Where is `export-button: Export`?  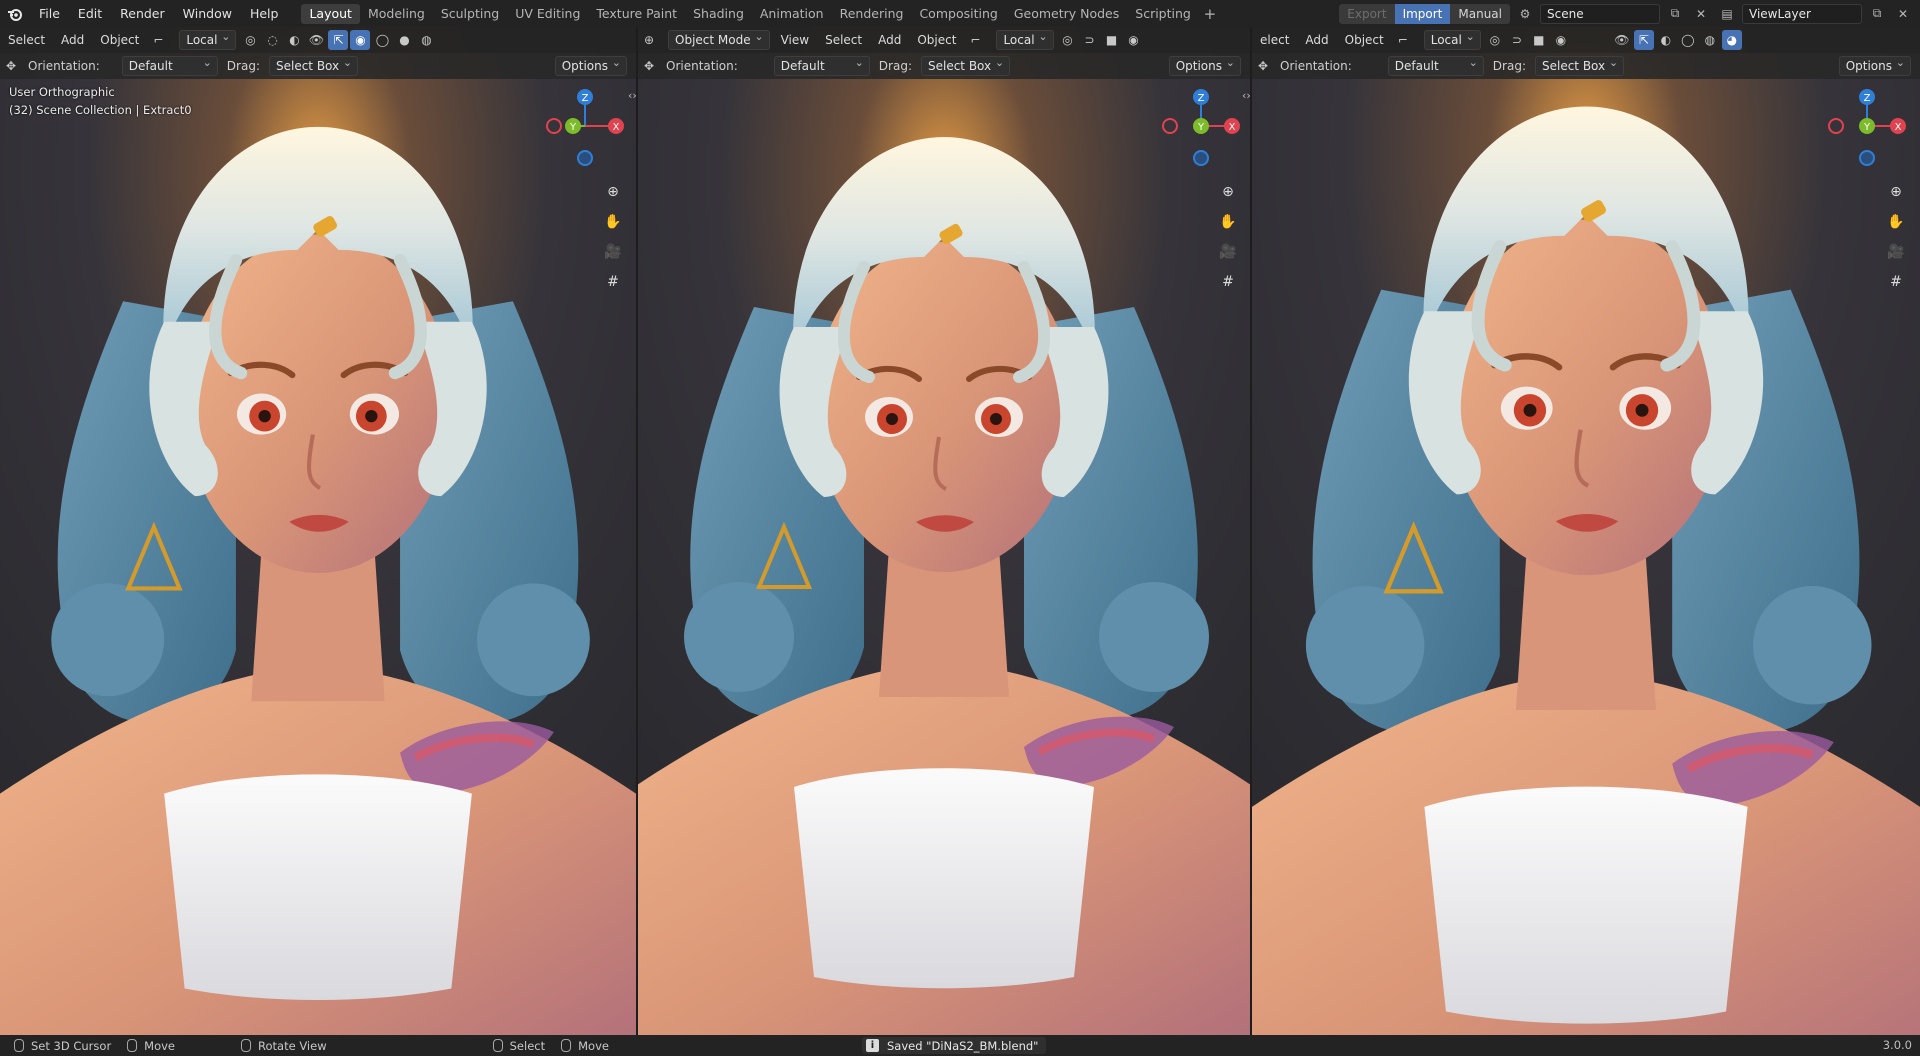 export-button: Export is located at coordinates (1366, 14).